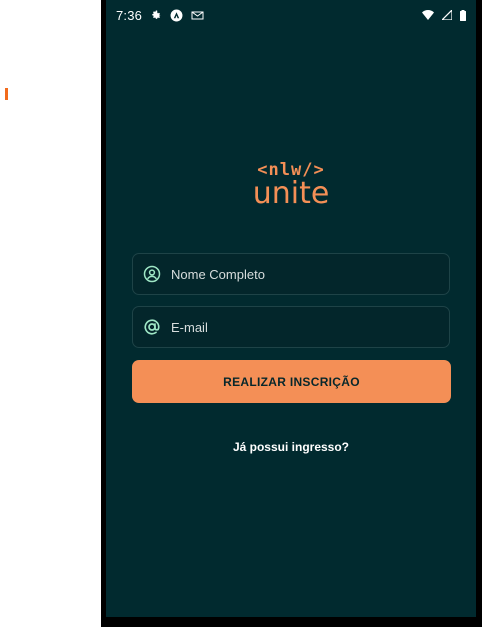  What do you see at coordinates (447, 15) in the screenshot?
I see `signal-icon` at bounding box center [447, 15].